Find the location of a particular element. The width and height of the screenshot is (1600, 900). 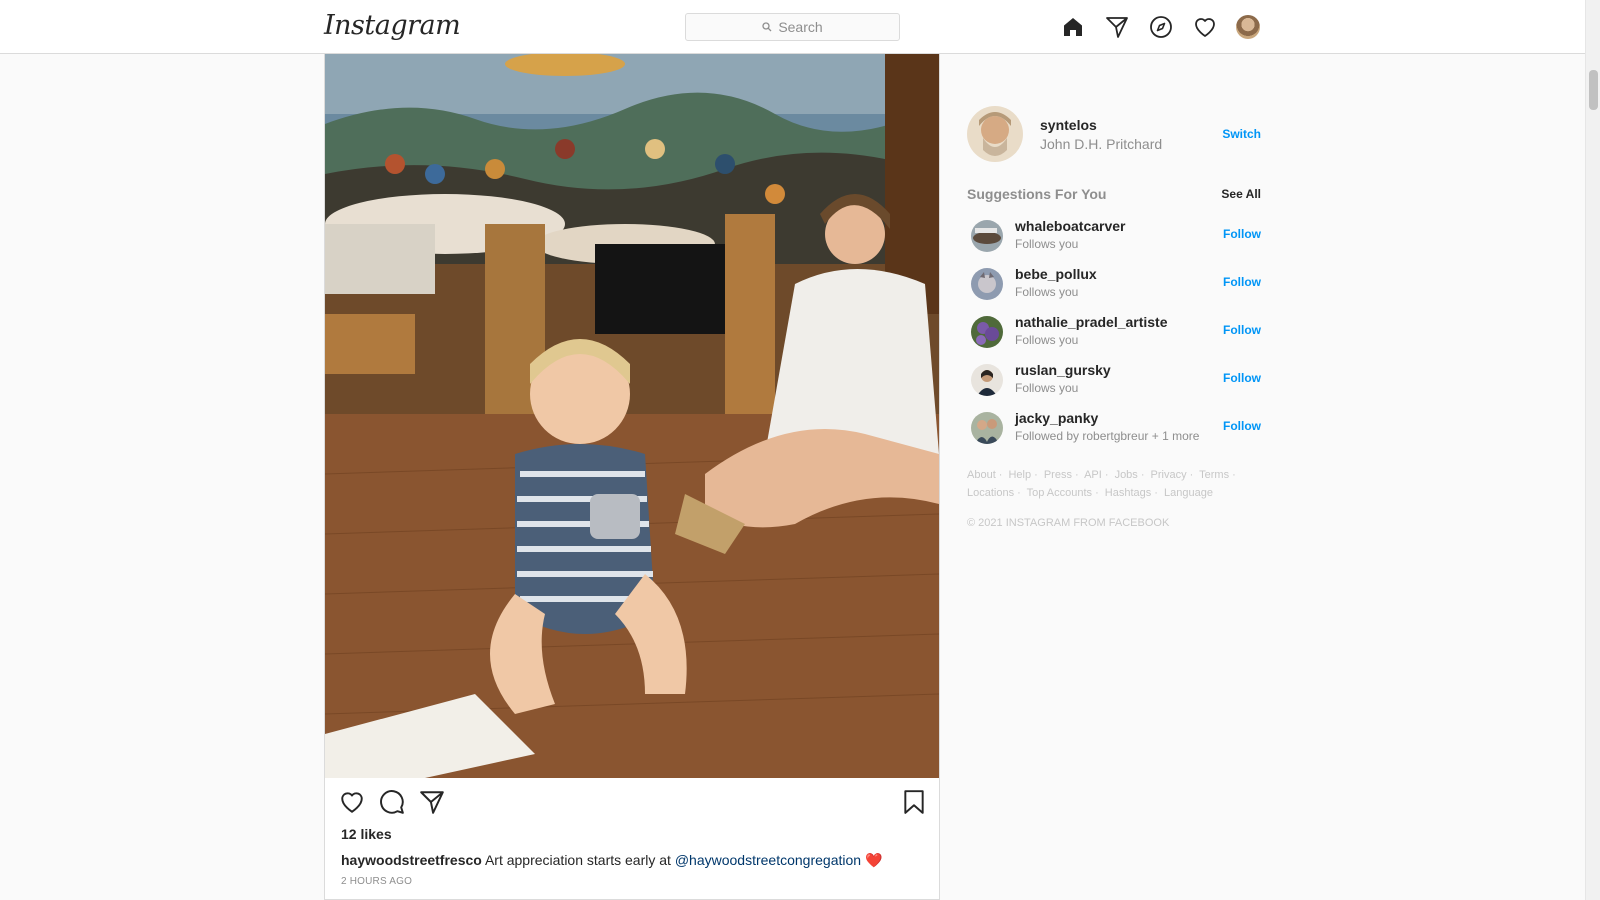

top-nav: Instagram Search is located at coordinates (792, 27).